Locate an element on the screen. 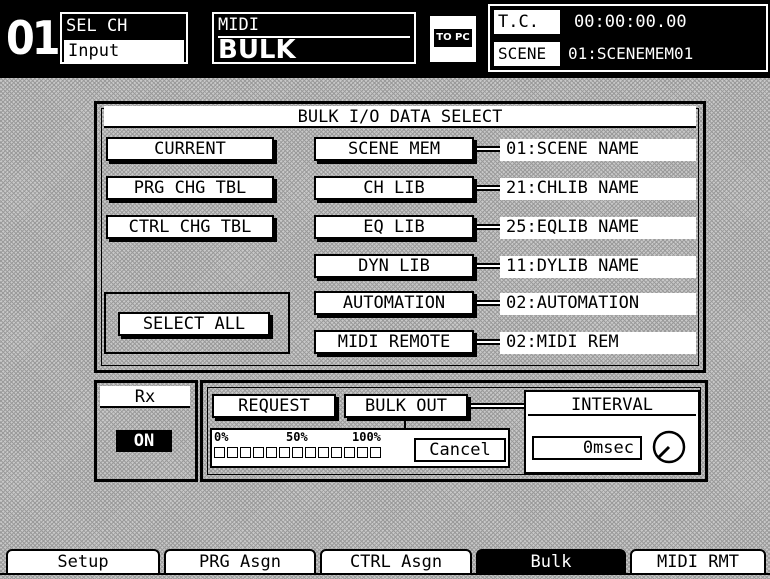 The image size is (770, 579). interval-value: 0msec is located at coordinates (587, 448).